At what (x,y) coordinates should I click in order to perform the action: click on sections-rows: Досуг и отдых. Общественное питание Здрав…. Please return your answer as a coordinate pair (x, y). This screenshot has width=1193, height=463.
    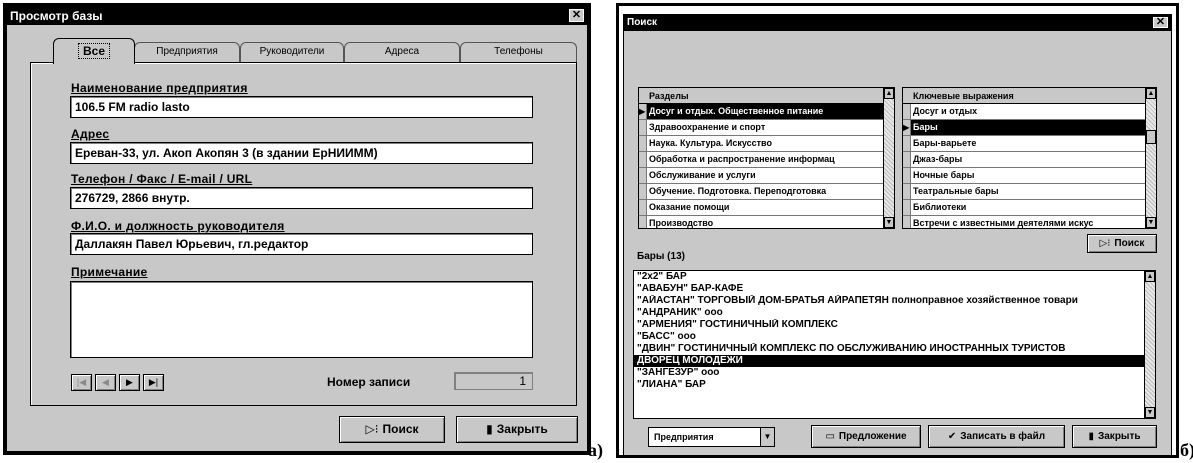
    Looking at the image, I should click on (766, 166).